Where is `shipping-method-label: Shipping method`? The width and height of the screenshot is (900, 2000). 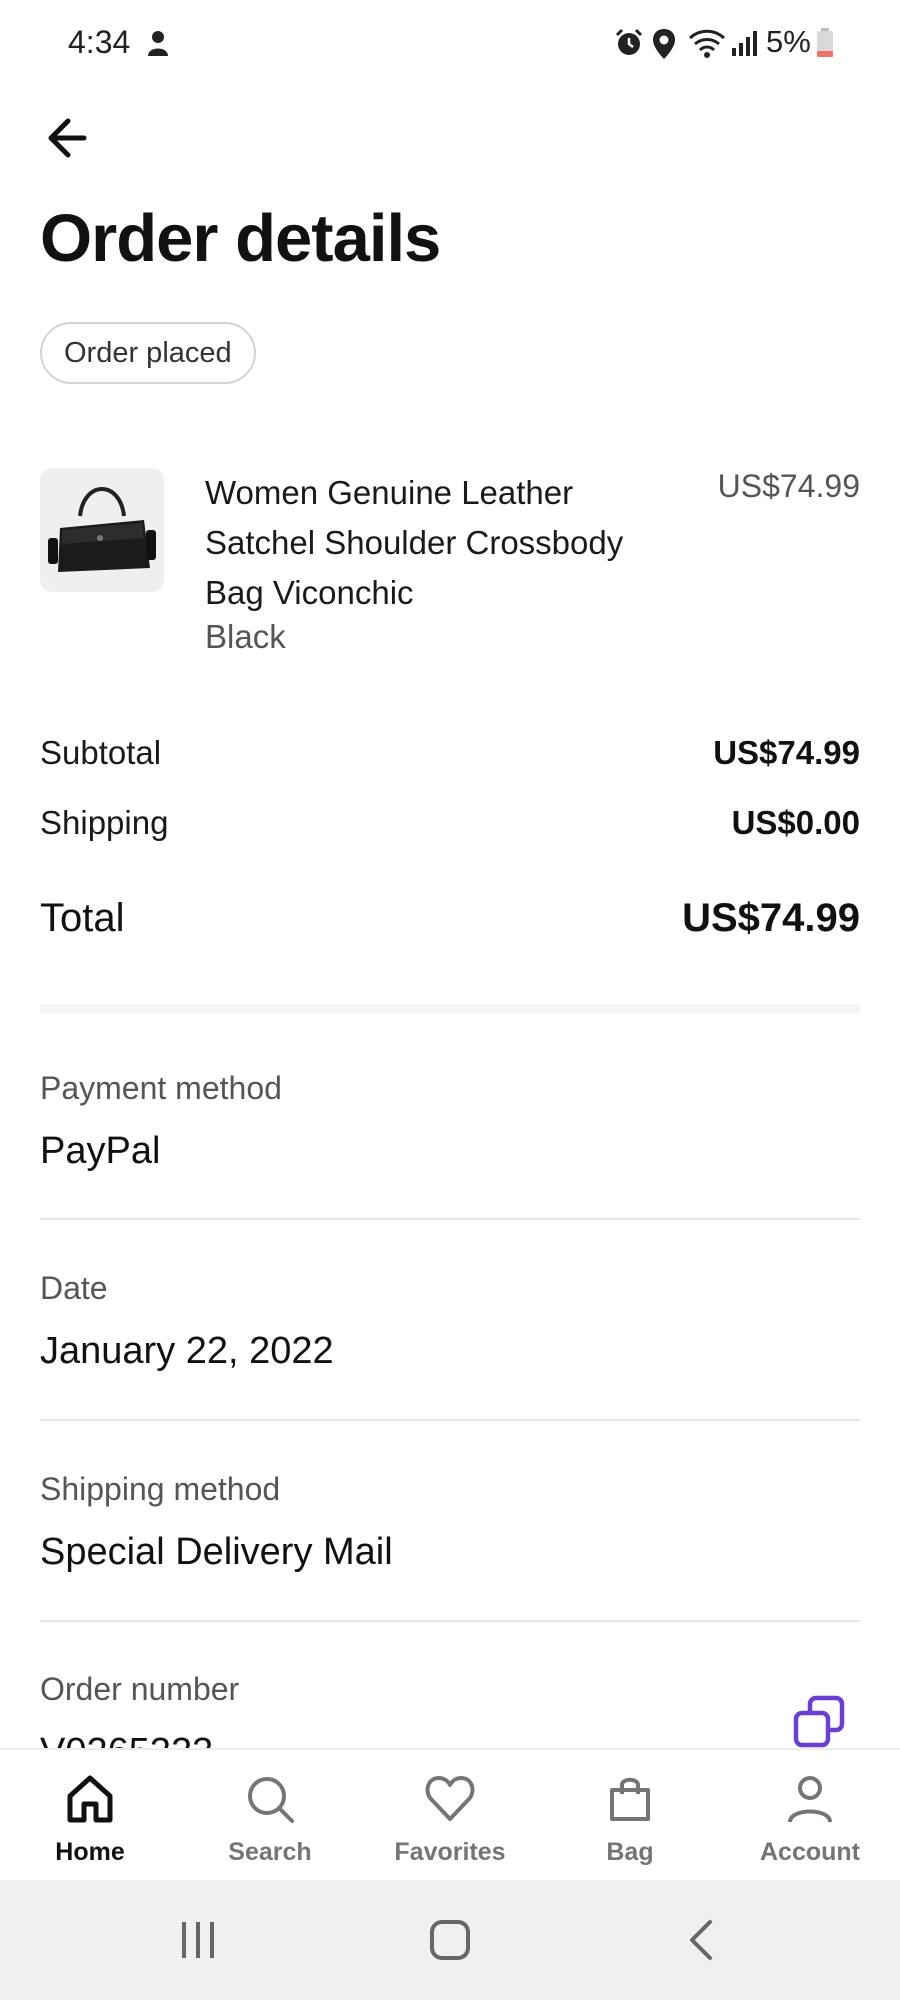 shipping-method-label: Shipping method is located at coordinates (160, 1489).